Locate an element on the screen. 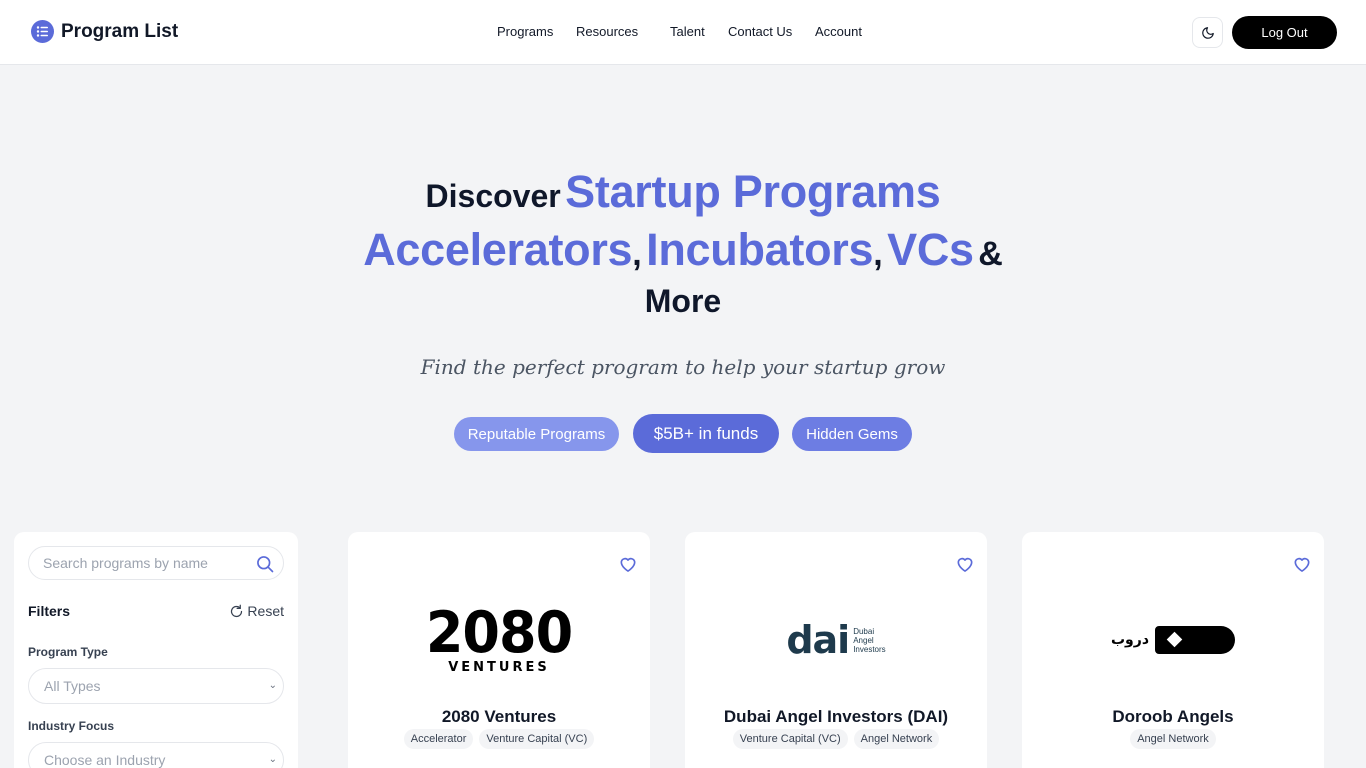  reset-button: Reset is located at coordinates (256, 611).